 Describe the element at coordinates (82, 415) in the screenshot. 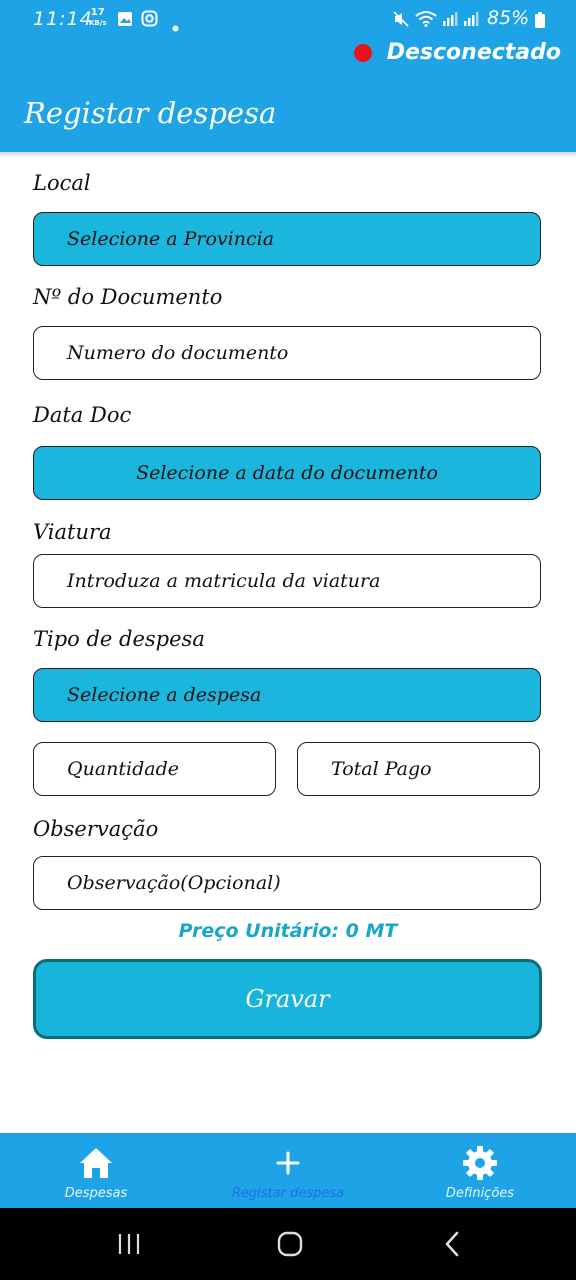

I see `doc-date-label: Data Doc` at that location.